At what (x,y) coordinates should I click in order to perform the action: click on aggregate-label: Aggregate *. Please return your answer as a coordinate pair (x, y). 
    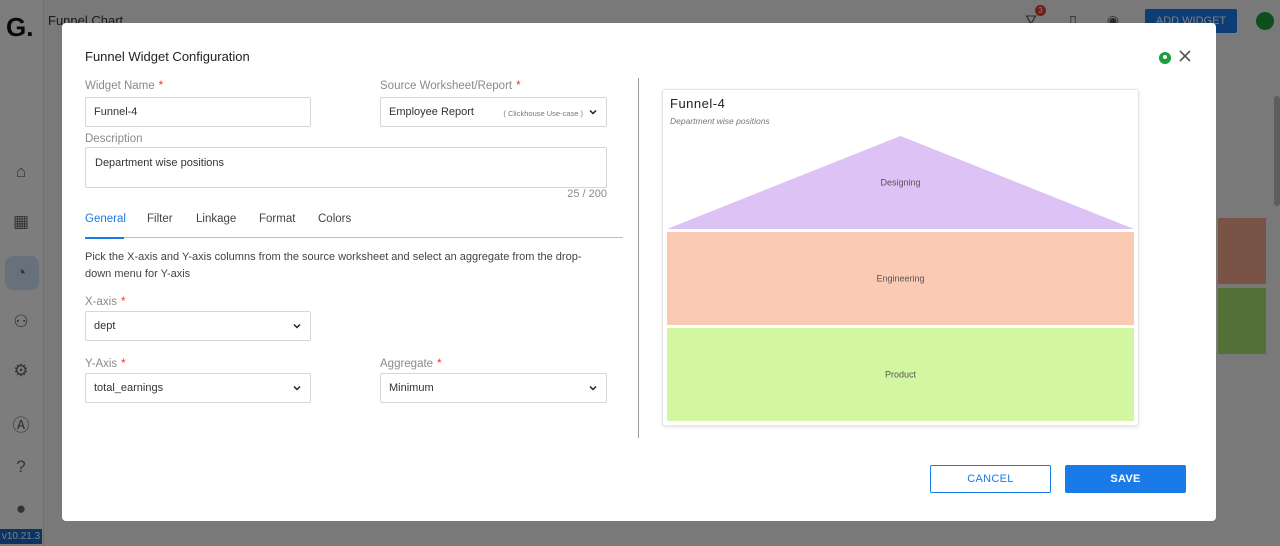
    Looking at the image, I should click on (411, 364).